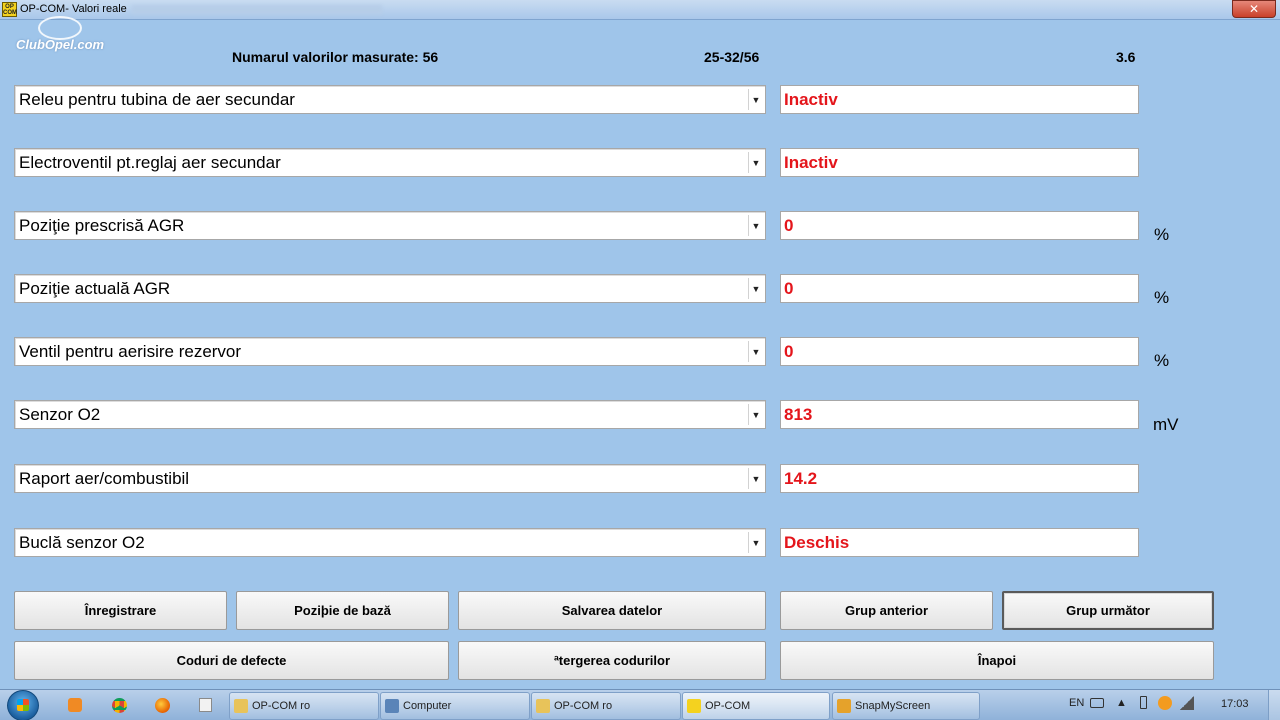 This screenshot has width=1280, height=720. I want to click on parameter-label: Poziţie actuală AGR, so click(95, 288).